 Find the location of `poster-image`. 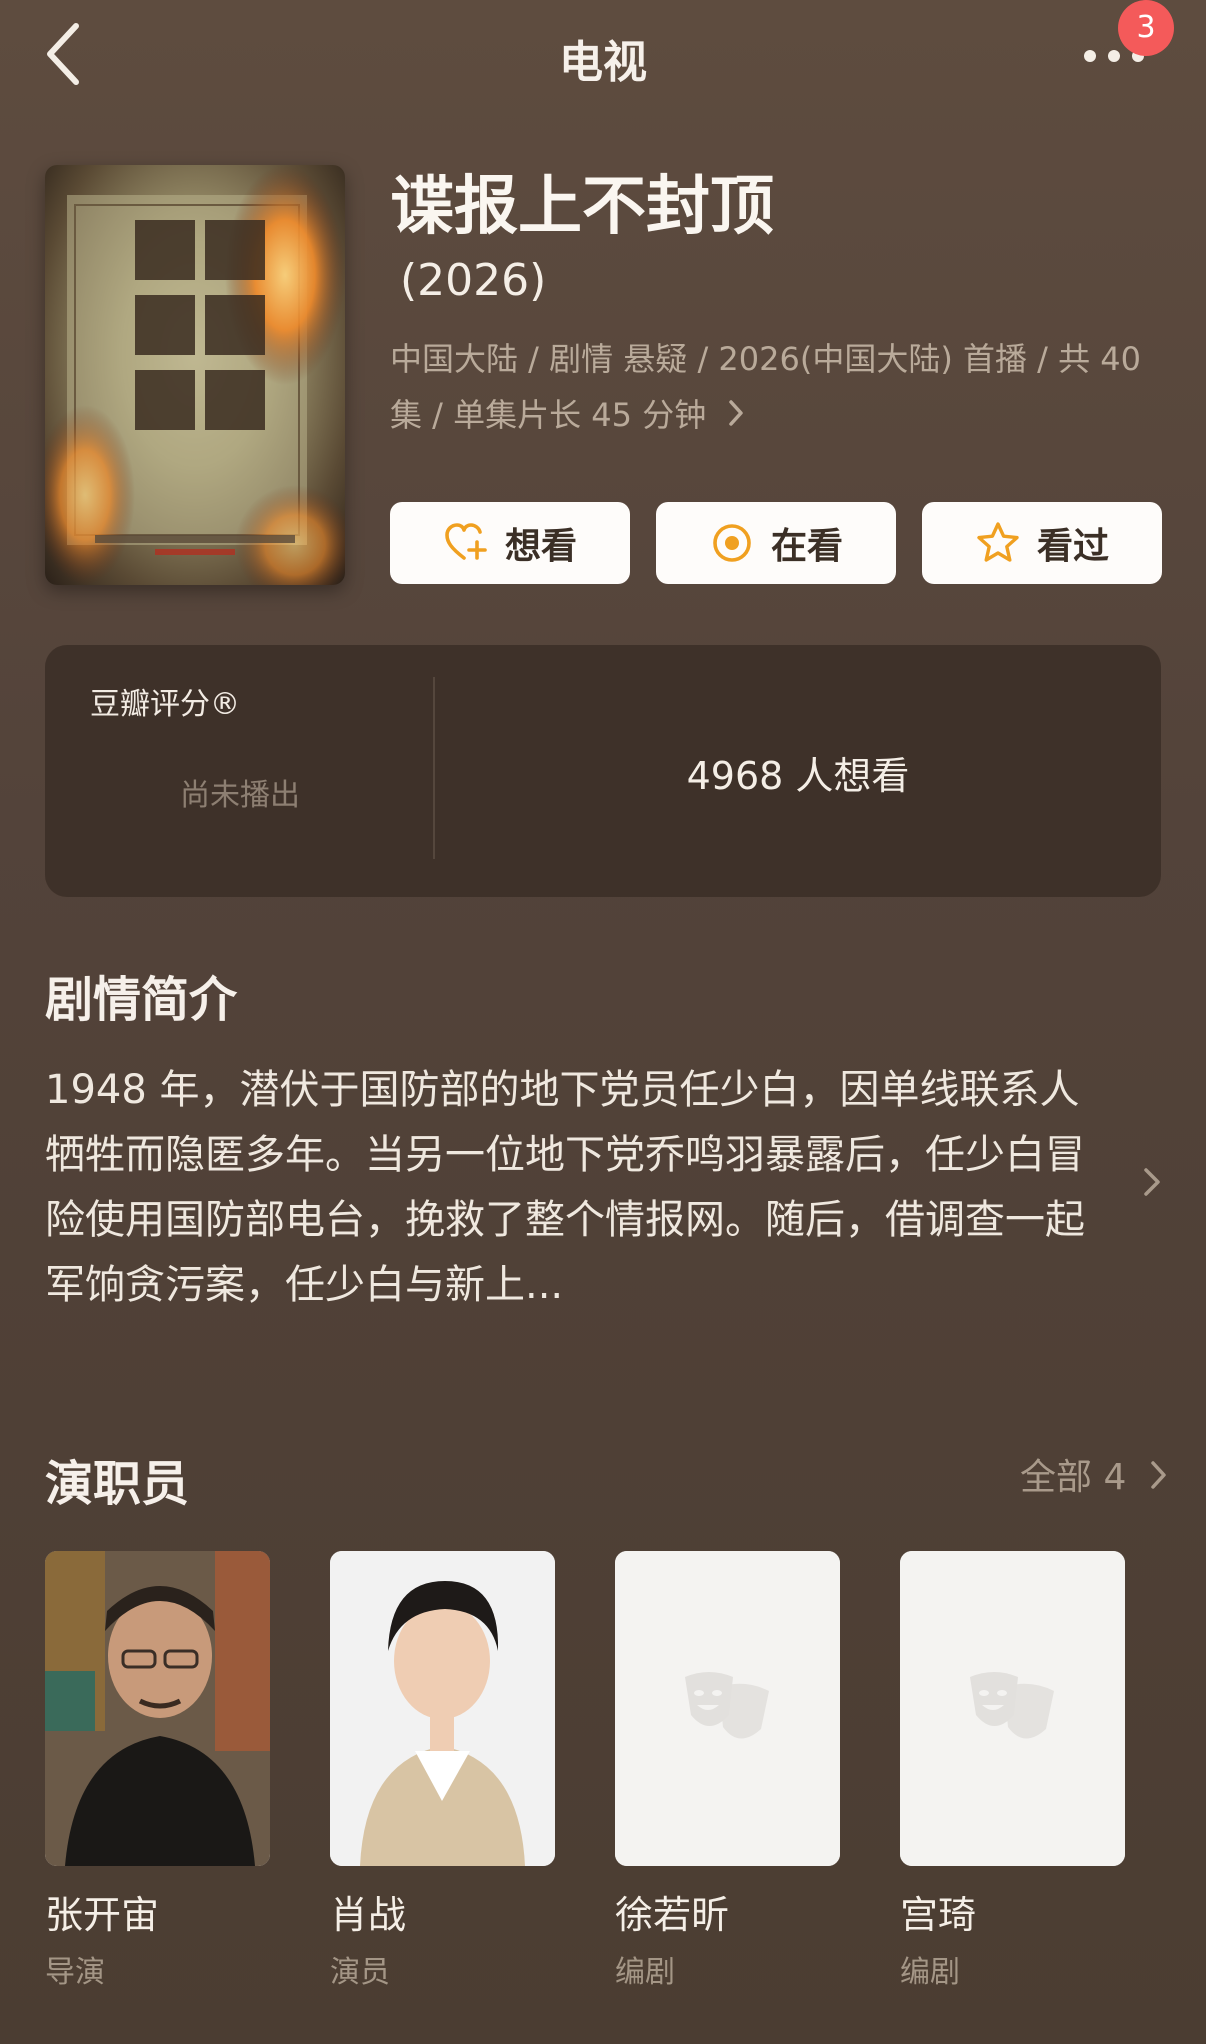

poster-image is located at coordinates (195, 375).